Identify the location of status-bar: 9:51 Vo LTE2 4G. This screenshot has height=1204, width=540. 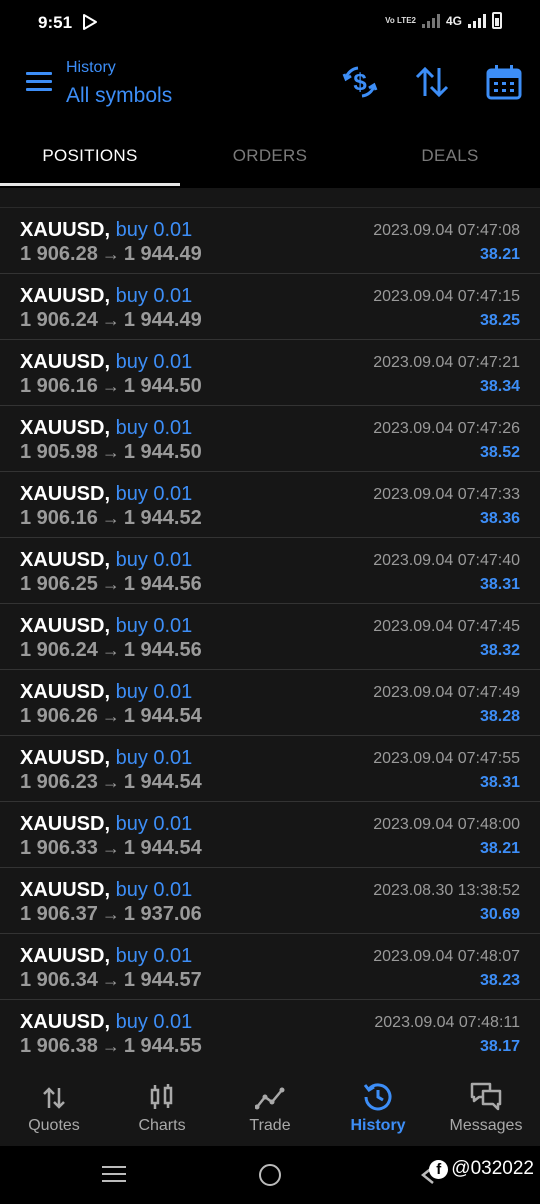
(270, 22).